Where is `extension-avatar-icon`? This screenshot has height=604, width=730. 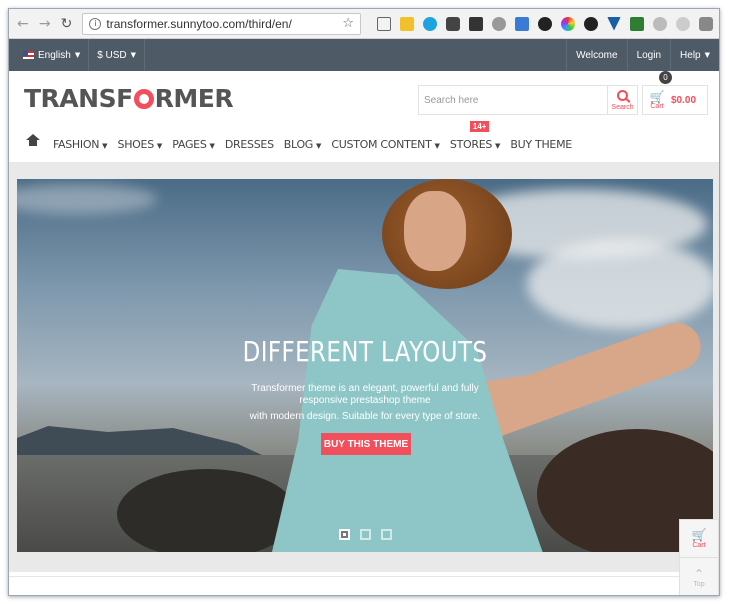
extension-avatar-icon is located at coordinates (545, 23).